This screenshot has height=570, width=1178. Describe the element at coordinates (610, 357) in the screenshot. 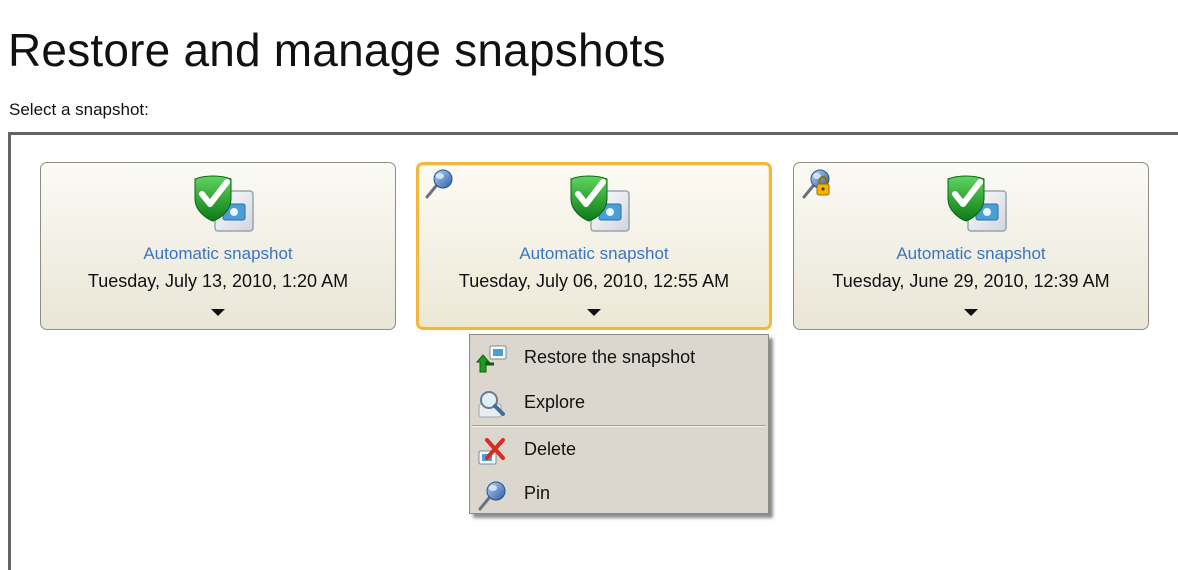

I see `menu-item-label: Restore the snapshot` at that location.